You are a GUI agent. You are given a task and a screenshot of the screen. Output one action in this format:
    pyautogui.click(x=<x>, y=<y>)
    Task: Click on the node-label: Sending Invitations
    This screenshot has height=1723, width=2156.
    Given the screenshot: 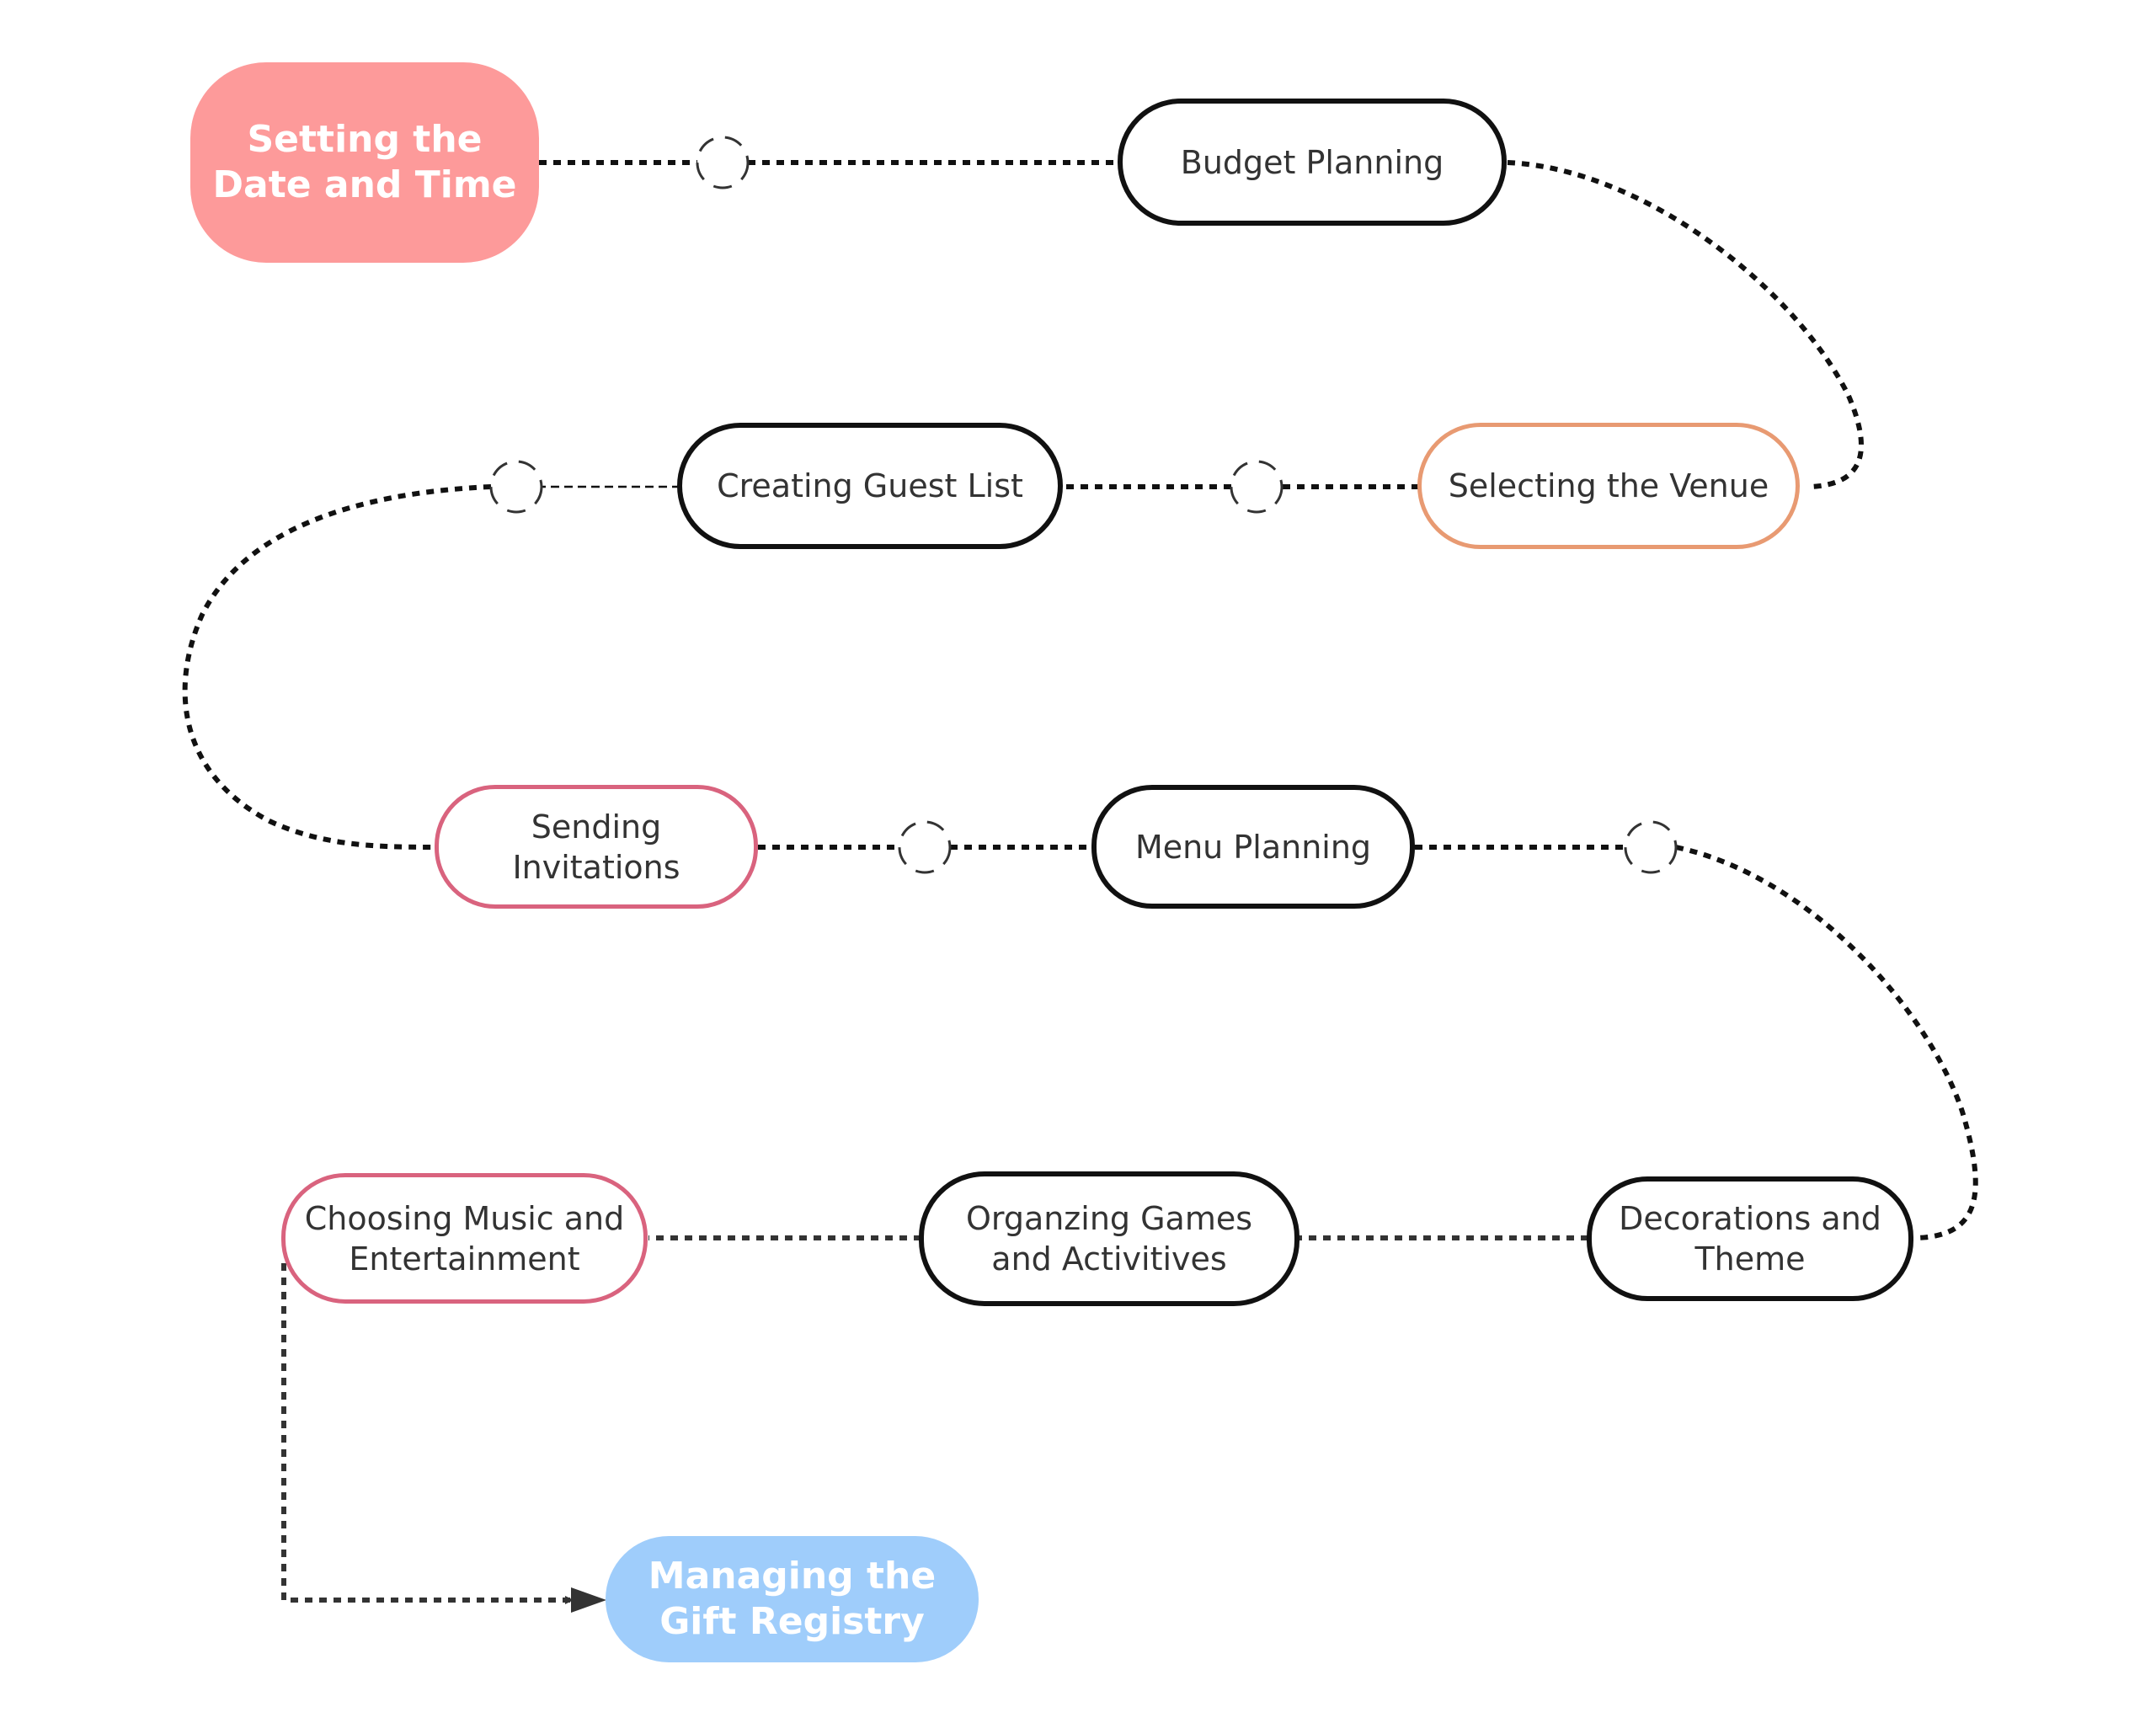 What is the action you would take?
    pyautogui.click(x=596, y=847)
    